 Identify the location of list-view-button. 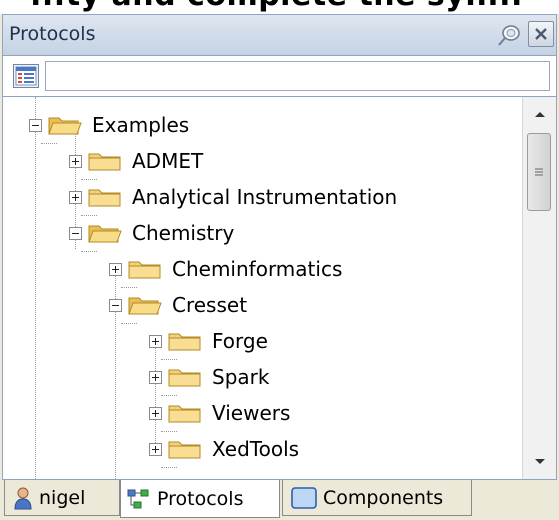
(26, 76).